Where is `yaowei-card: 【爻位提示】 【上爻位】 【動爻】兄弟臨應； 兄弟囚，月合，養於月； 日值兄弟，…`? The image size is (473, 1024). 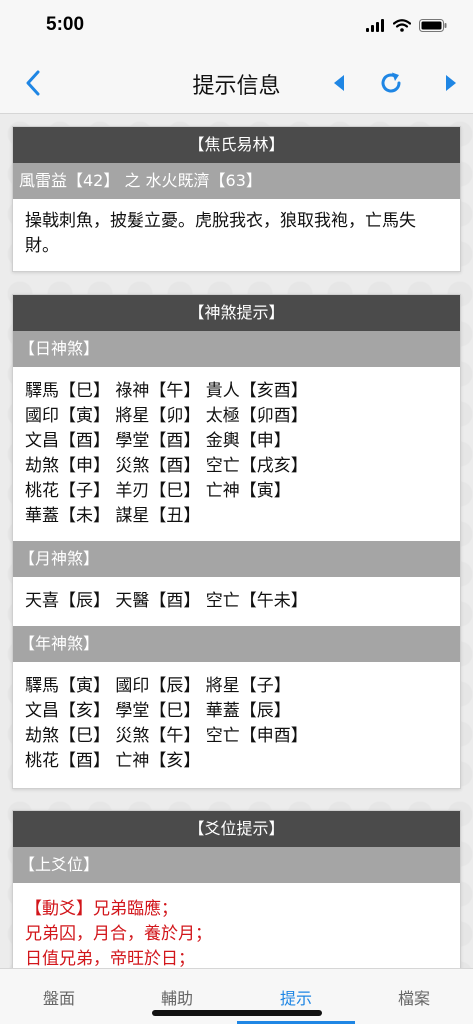
yaowei-card: 【爻位提示】 【上爻位】 【動爻】兄弟臨應； 兄弟囚，月合，養於月； 日值兄弟，… is located at coordinates (236, 889).